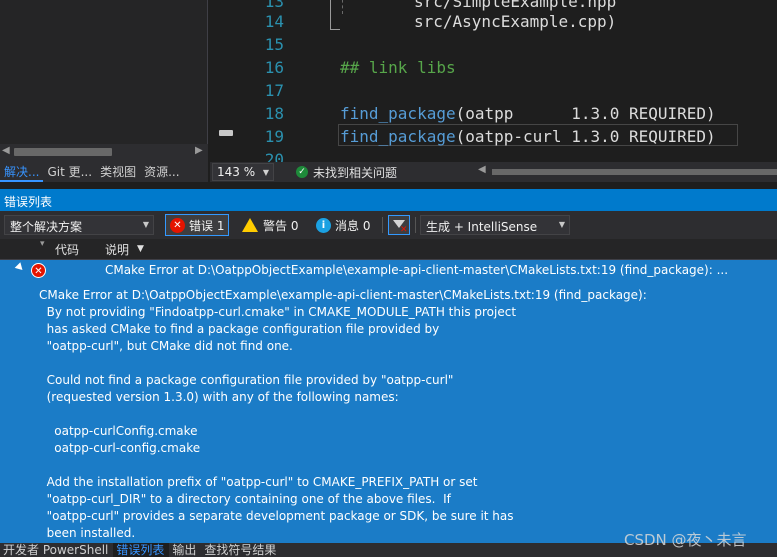 This screenshot has height=557, width=777. I want to click on column-code: 代码, so click(67, 249).